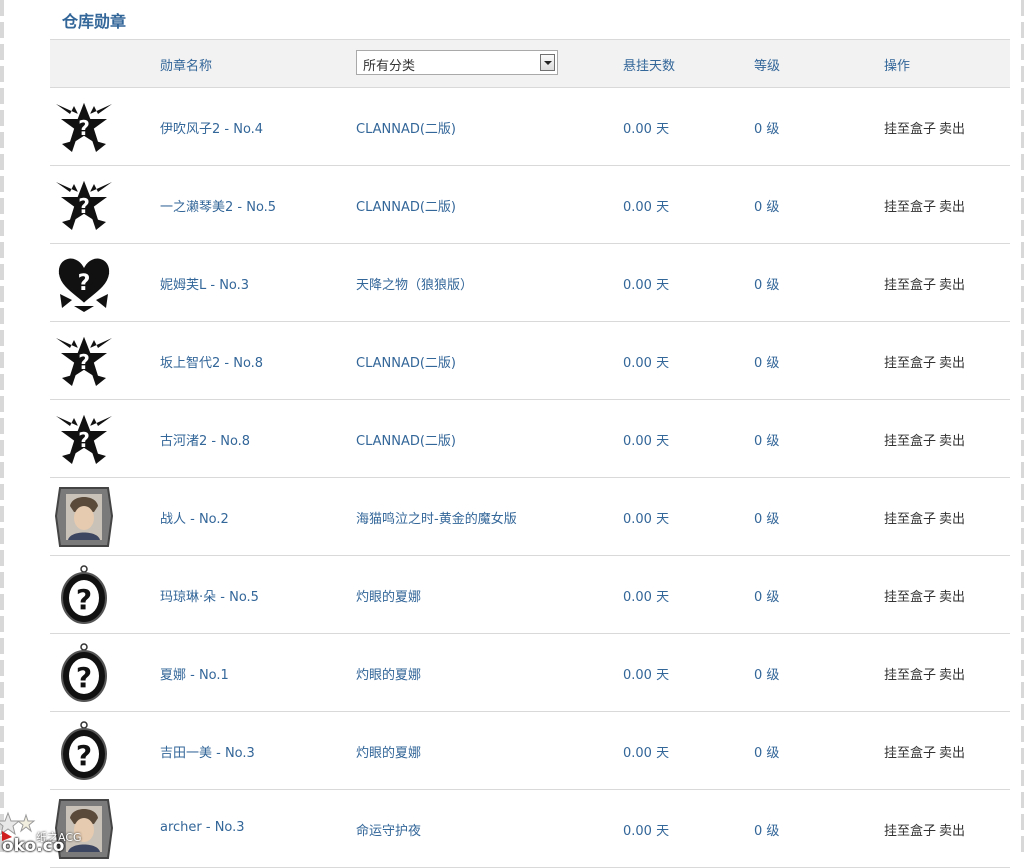 The width and height of the screenshot is (1024, 868). Describe the element at coordinates (530, 361) in the screenshot. I see `table-row: ? 坂上智代2 - No.8 CLANNAD(二版) 0.00 天 0 级 挂至盒子 卖出` at that location.